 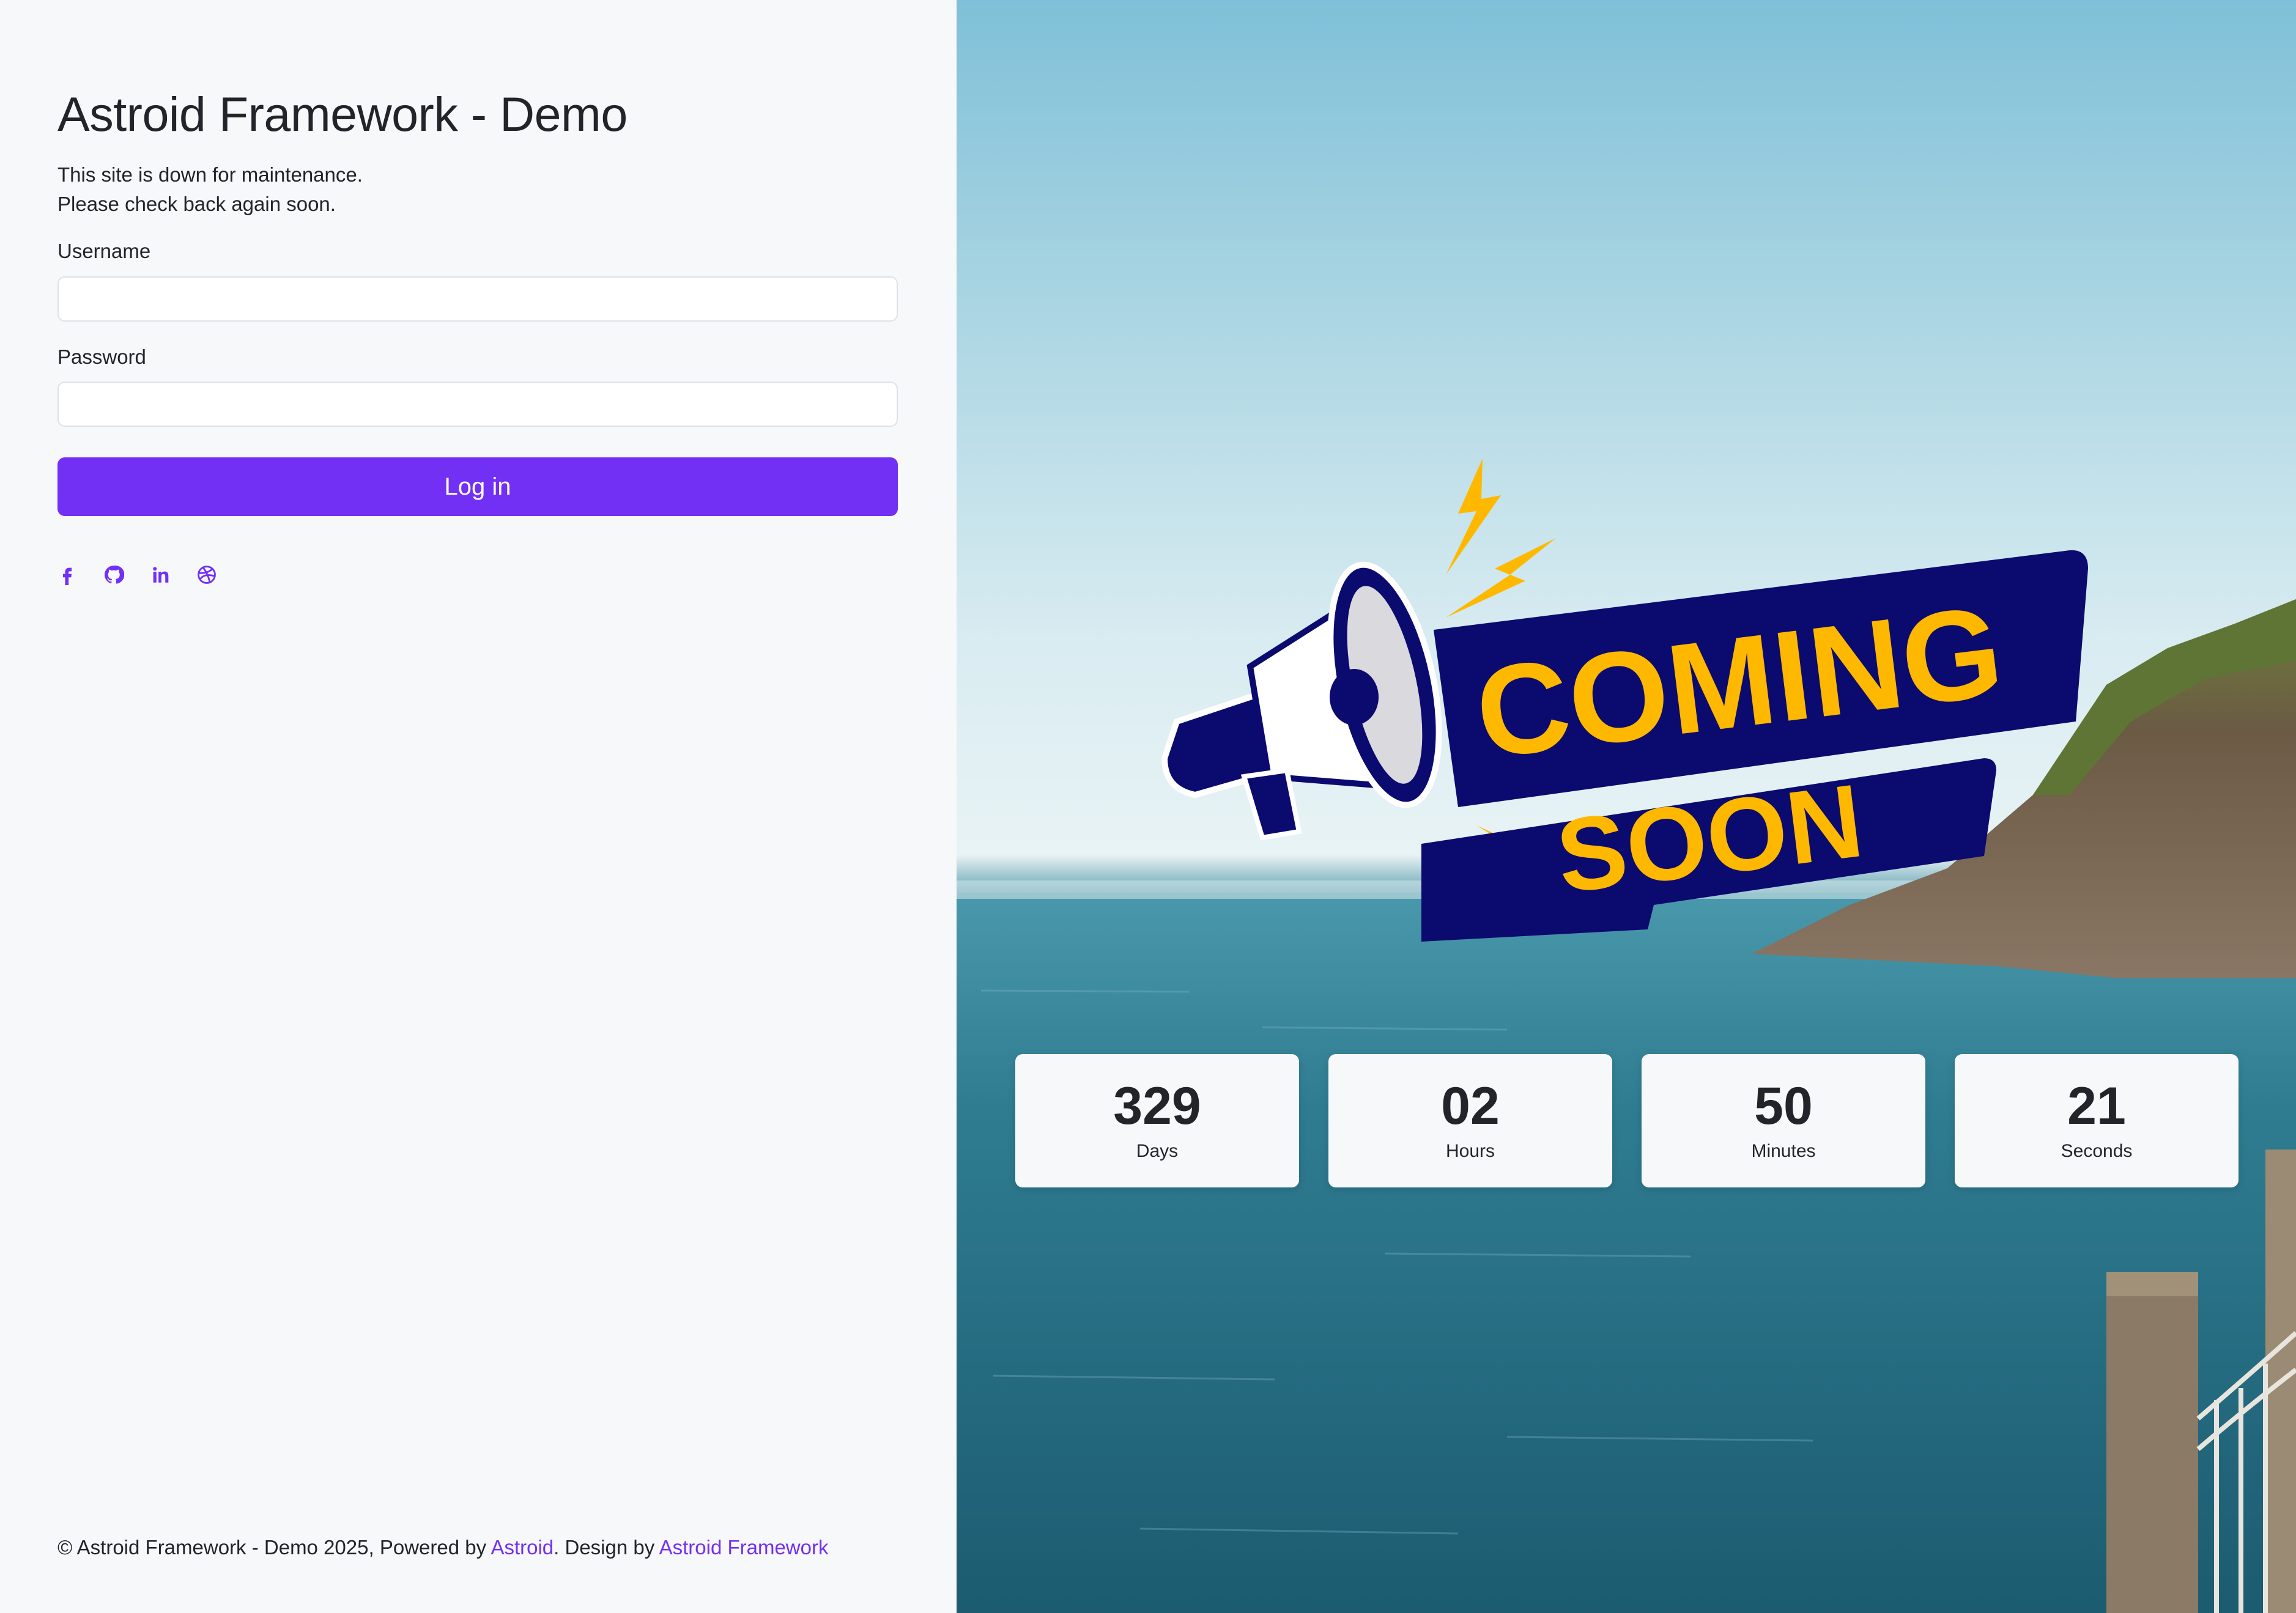 What do you see at coordinates (2096, 1106) in the screenshot?
I see `countdown-value: 21` at bounding box center [2096, 1106].